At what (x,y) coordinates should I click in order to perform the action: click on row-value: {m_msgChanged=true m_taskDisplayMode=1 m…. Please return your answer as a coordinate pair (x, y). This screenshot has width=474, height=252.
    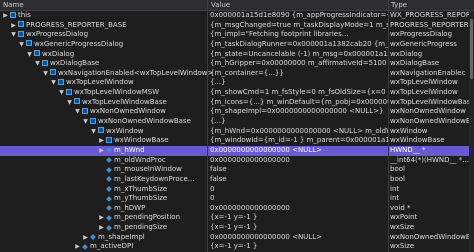
    Looking at the image, I should click on (299, 26).